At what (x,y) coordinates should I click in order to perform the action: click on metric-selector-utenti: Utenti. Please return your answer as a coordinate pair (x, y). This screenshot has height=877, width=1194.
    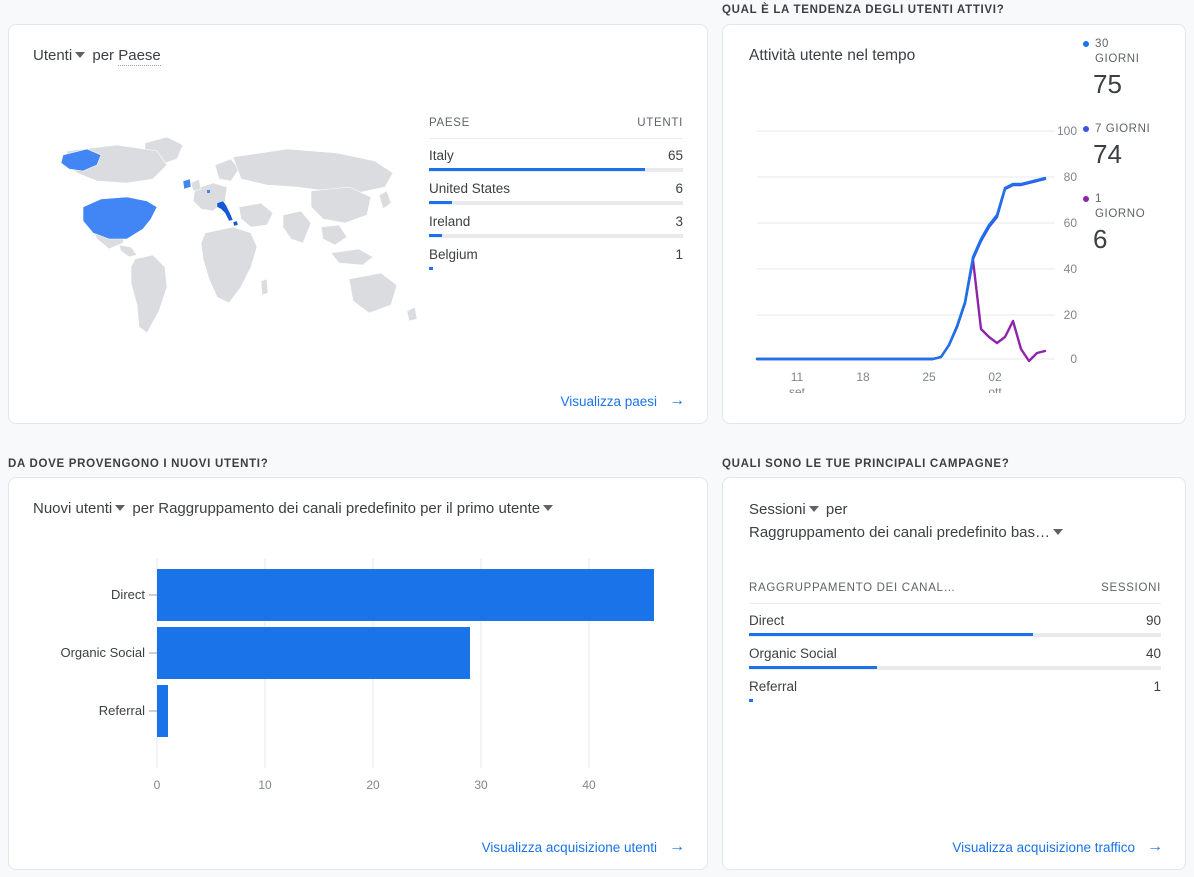
    Looking at the image, I should click on (52, 55).